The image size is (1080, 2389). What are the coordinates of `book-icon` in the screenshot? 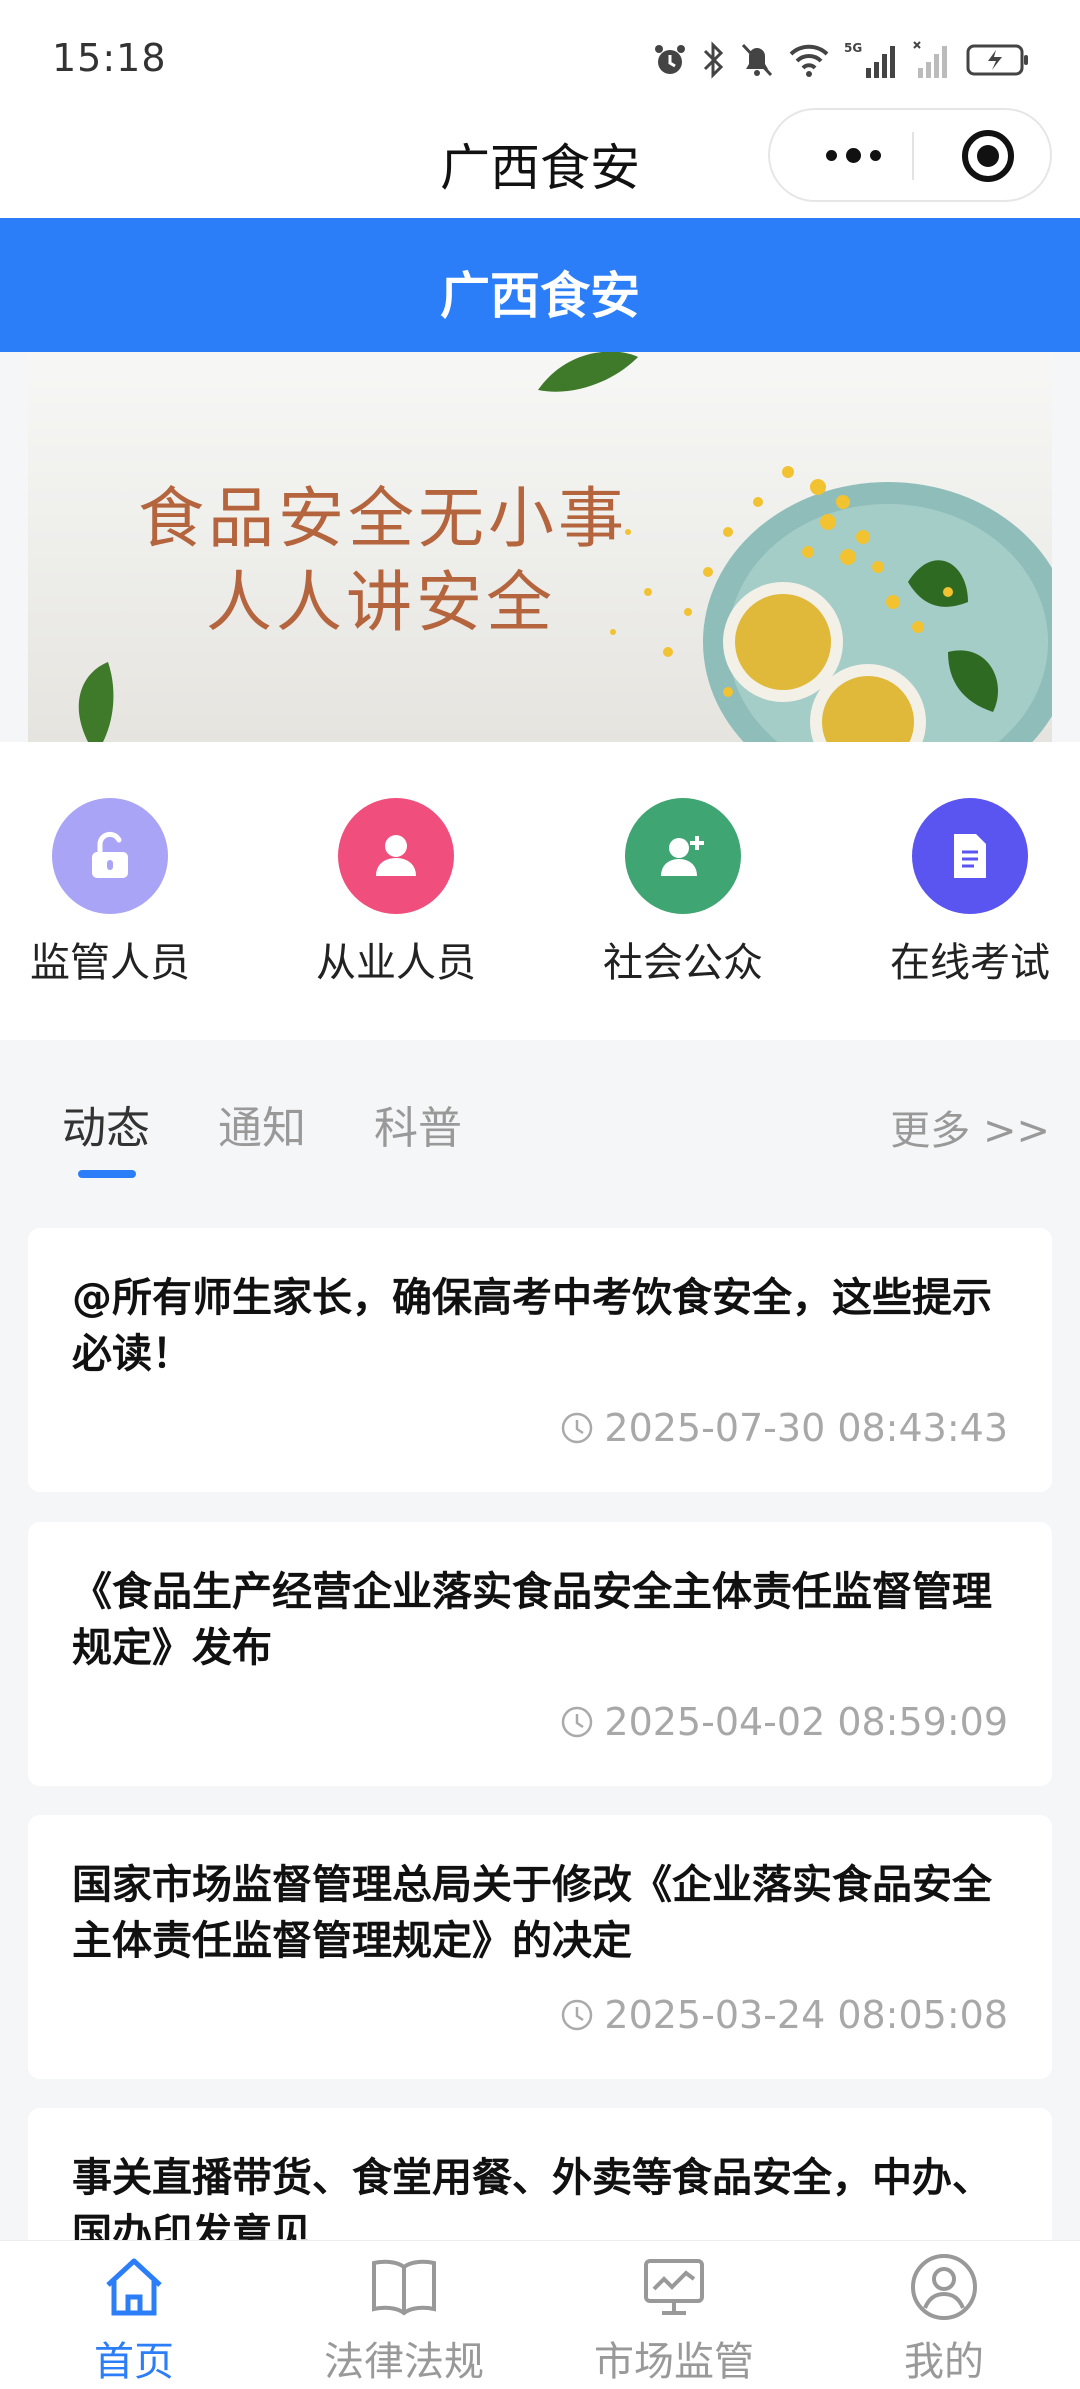 It's located at (404, 2287).